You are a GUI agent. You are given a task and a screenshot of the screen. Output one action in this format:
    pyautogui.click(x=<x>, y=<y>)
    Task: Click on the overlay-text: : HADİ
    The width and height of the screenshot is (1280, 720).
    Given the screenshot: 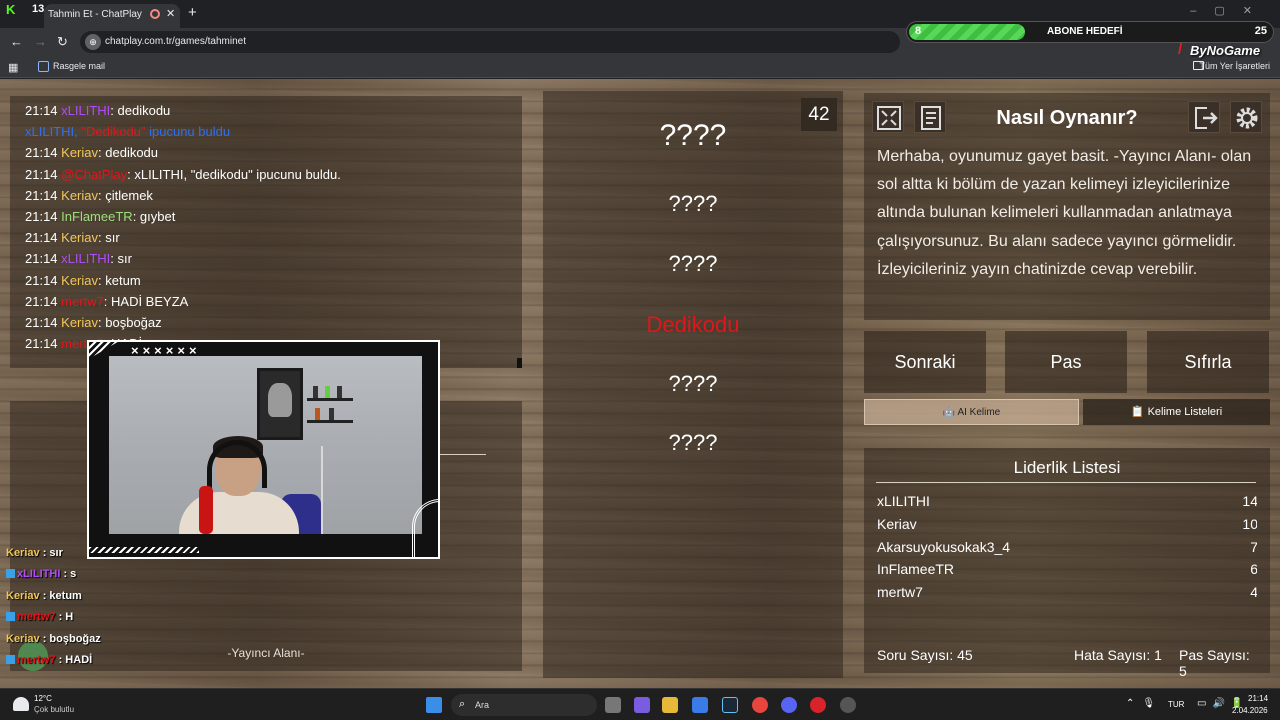 What is the action you would take?
    pyautogui.click(x=74, y=659)
    